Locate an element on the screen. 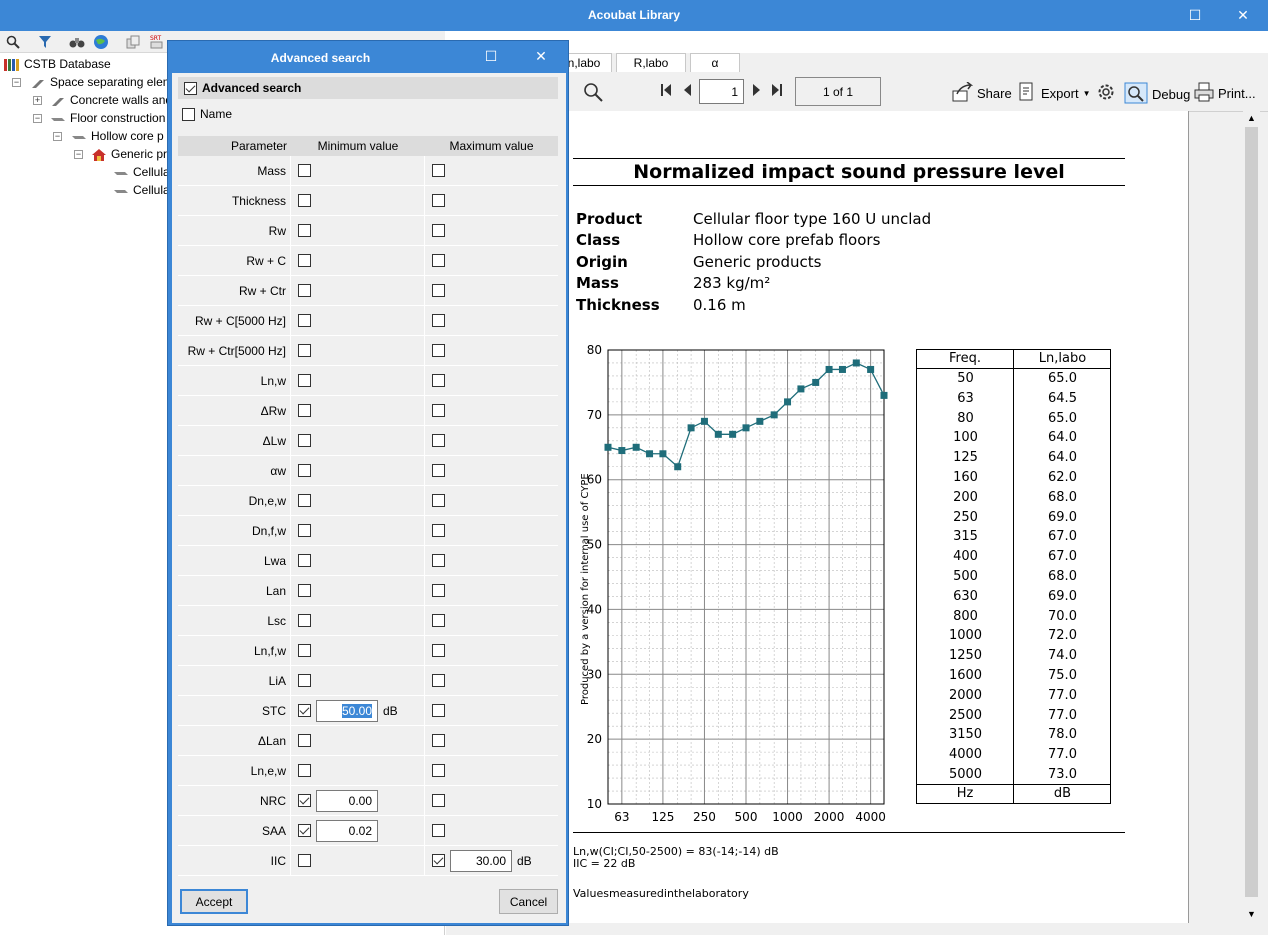  tree-node: Space separating elem is located at coordinates (101, 82).